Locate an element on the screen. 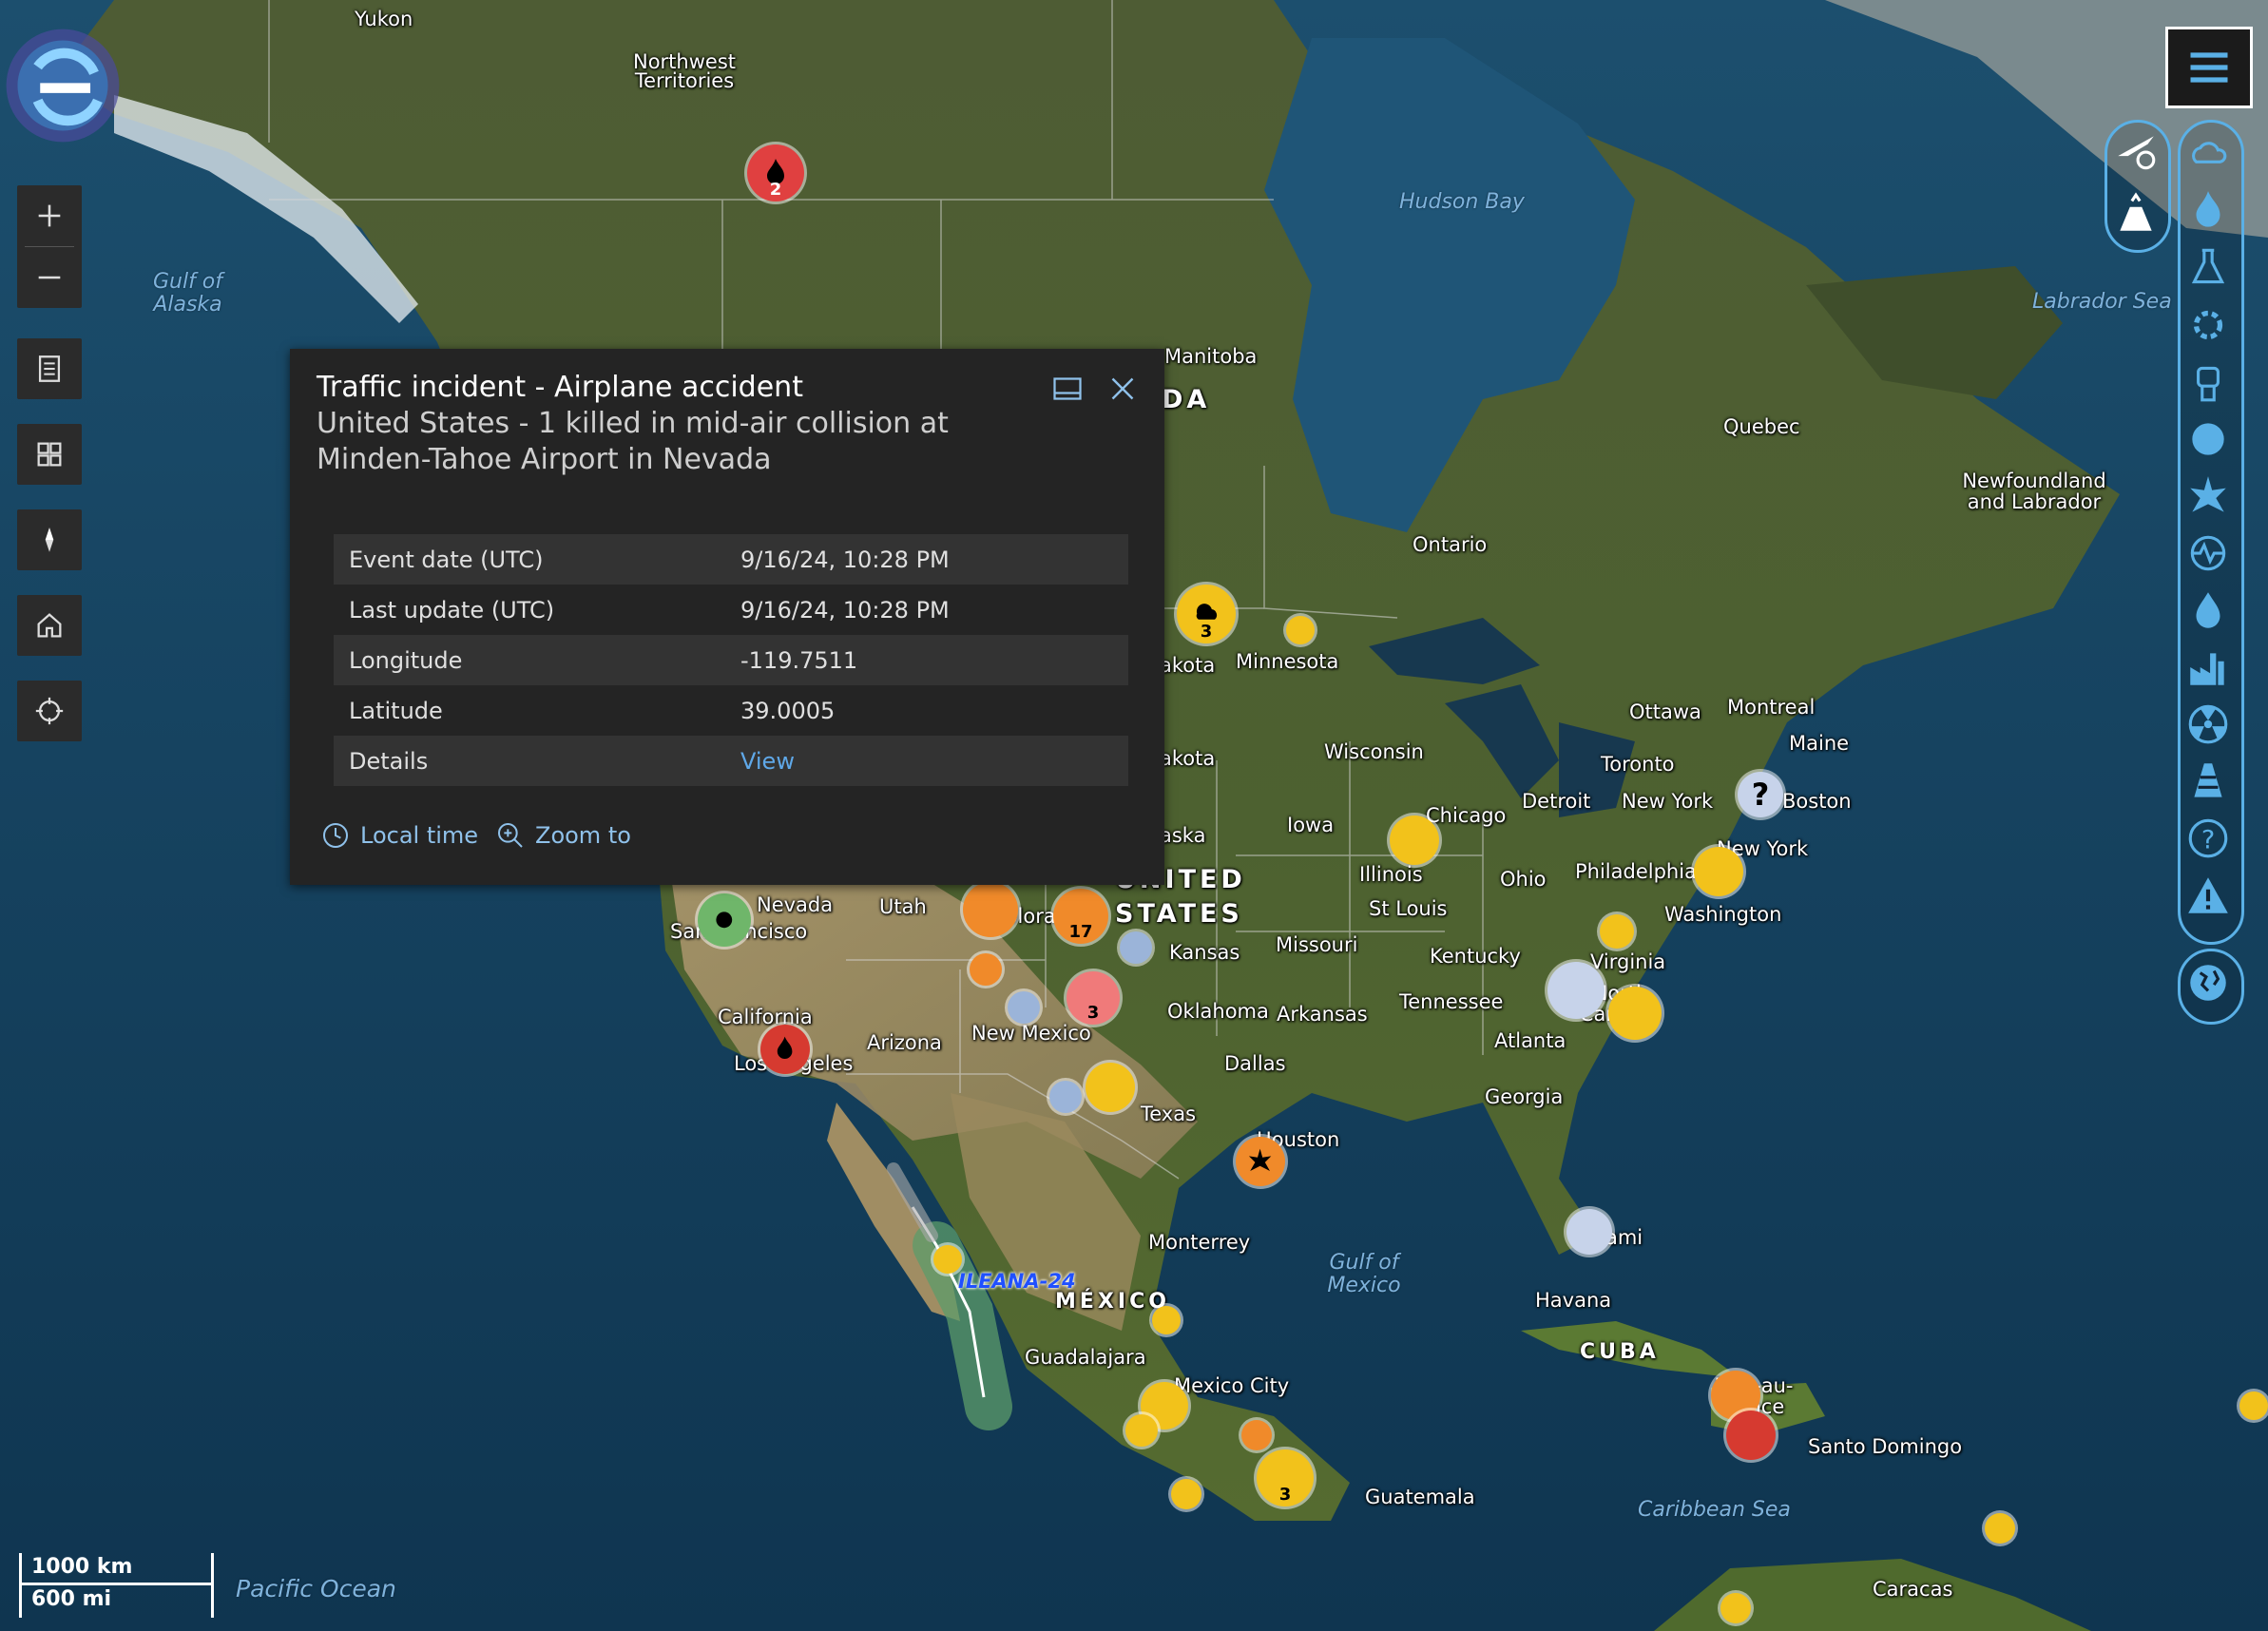  filter-airplane-info is located at coordinates (2135, 152).